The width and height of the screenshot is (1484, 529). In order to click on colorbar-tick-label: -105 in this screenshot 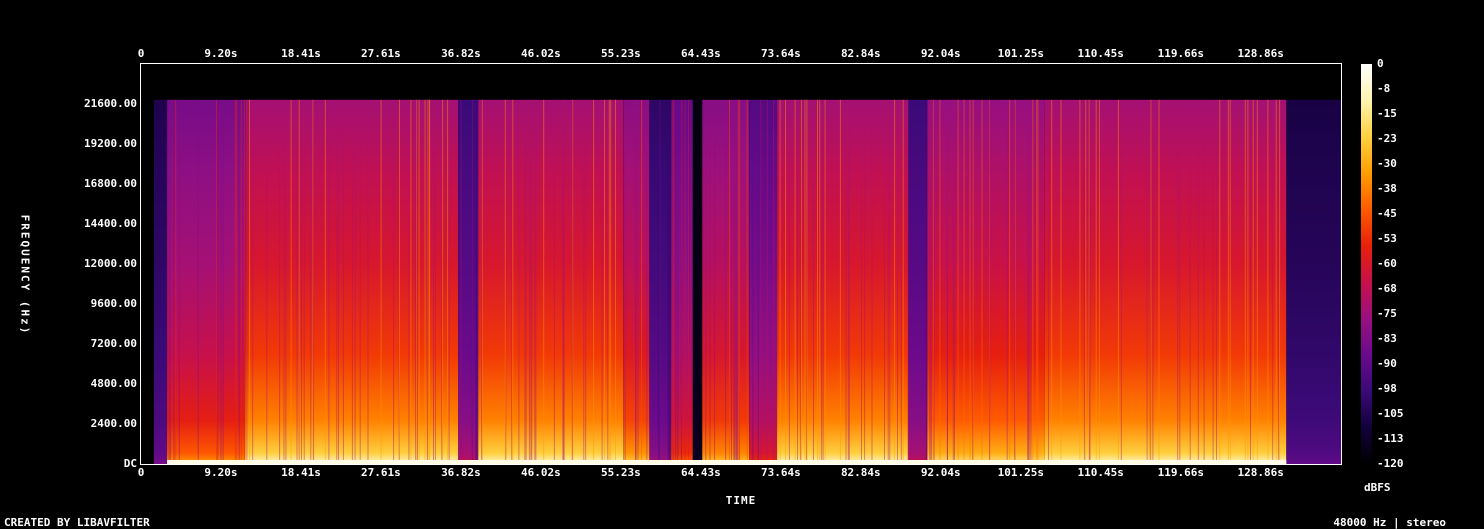, I will do `click(1390, 413)`.